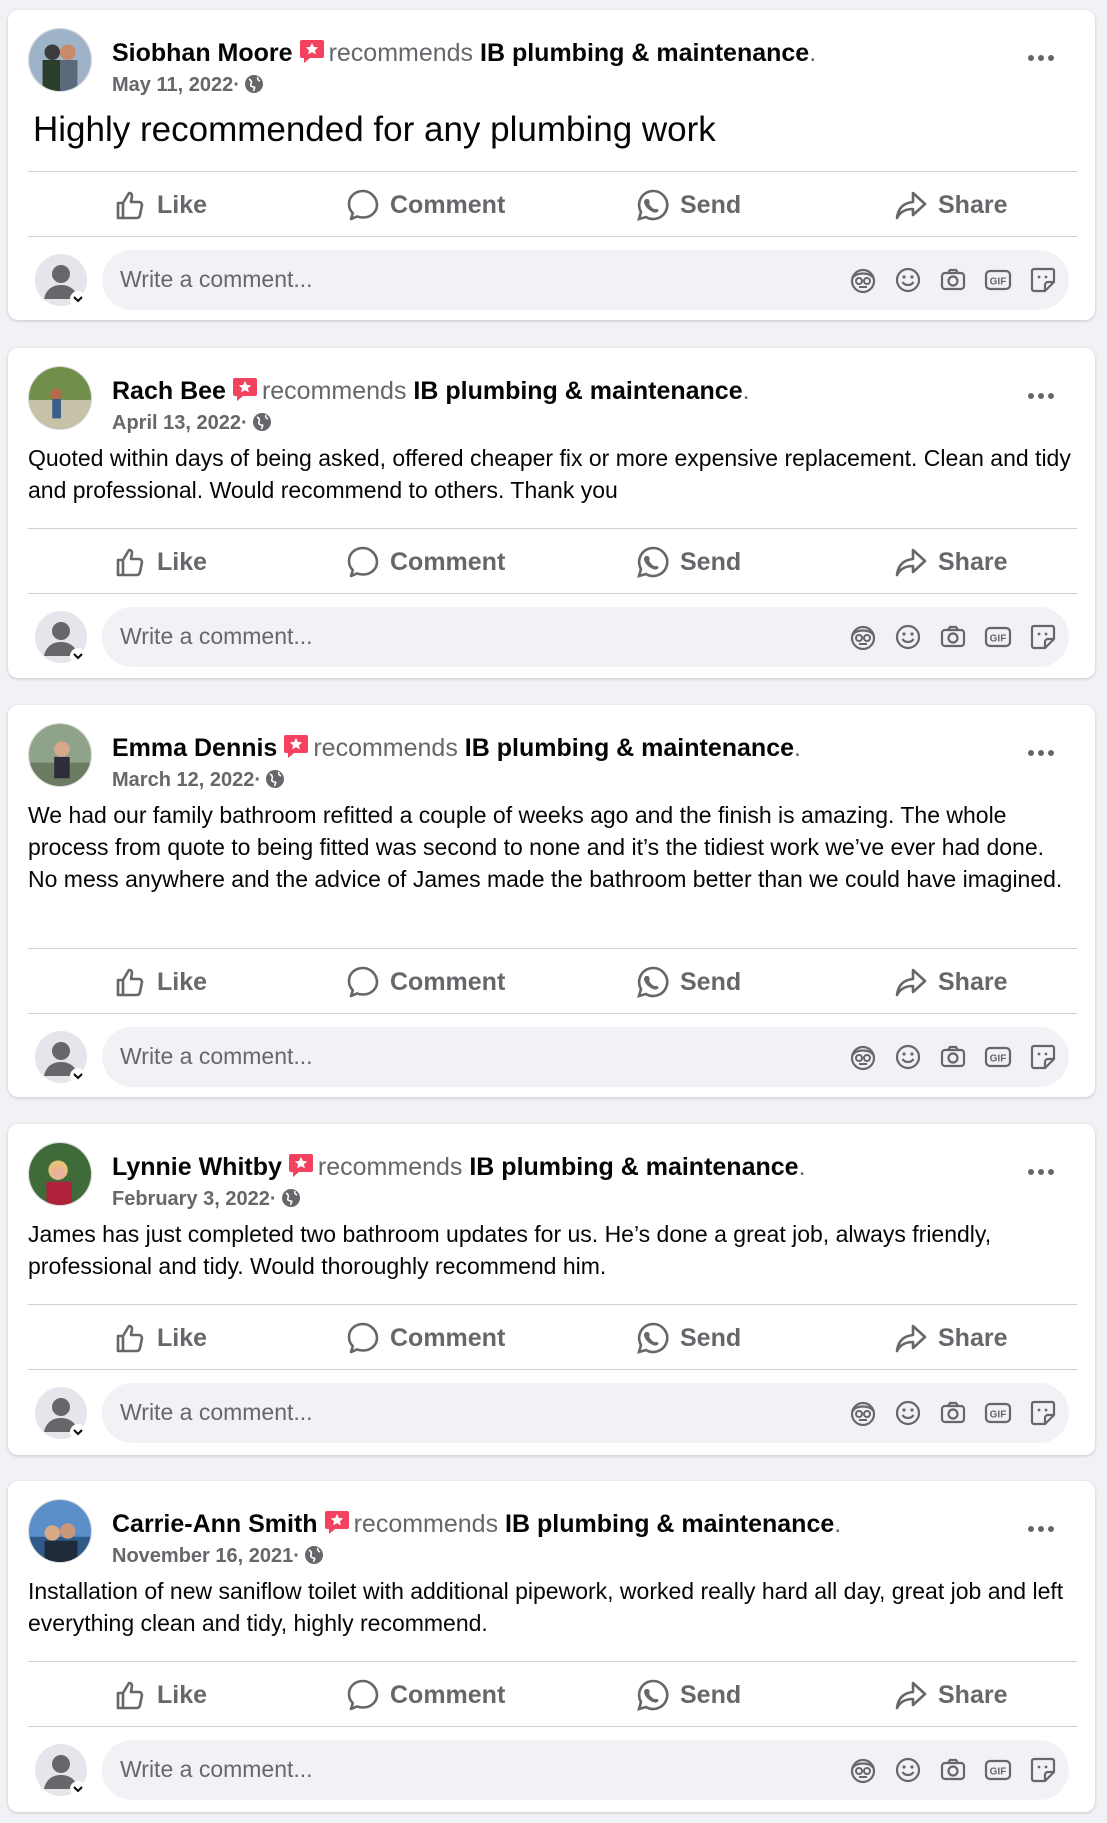  I want to click on comment-icon, so click(363, 1338).